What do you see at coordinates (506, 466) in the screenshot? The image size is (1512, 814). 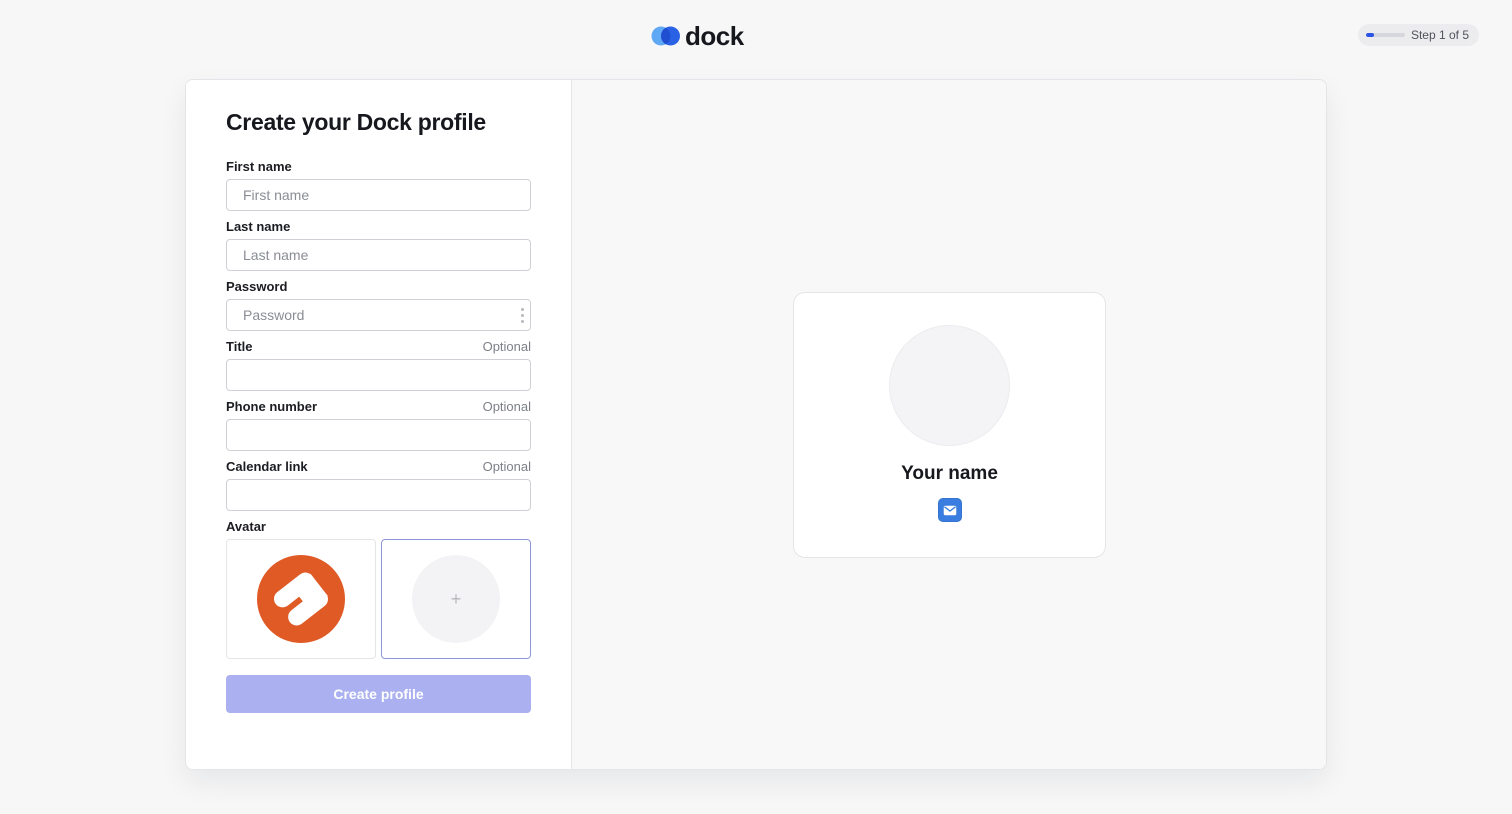 I see `calendar-optional-hint: Optional` at bounding box center [506, 466].